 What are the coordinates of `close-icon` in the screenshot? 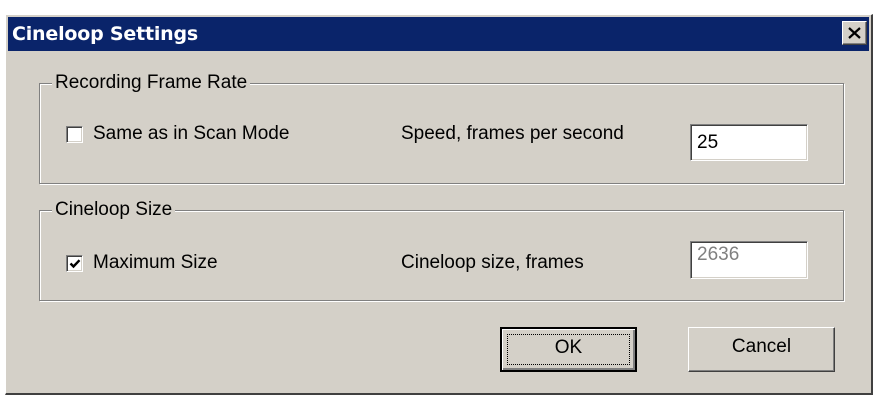 It's located at (854, 33).